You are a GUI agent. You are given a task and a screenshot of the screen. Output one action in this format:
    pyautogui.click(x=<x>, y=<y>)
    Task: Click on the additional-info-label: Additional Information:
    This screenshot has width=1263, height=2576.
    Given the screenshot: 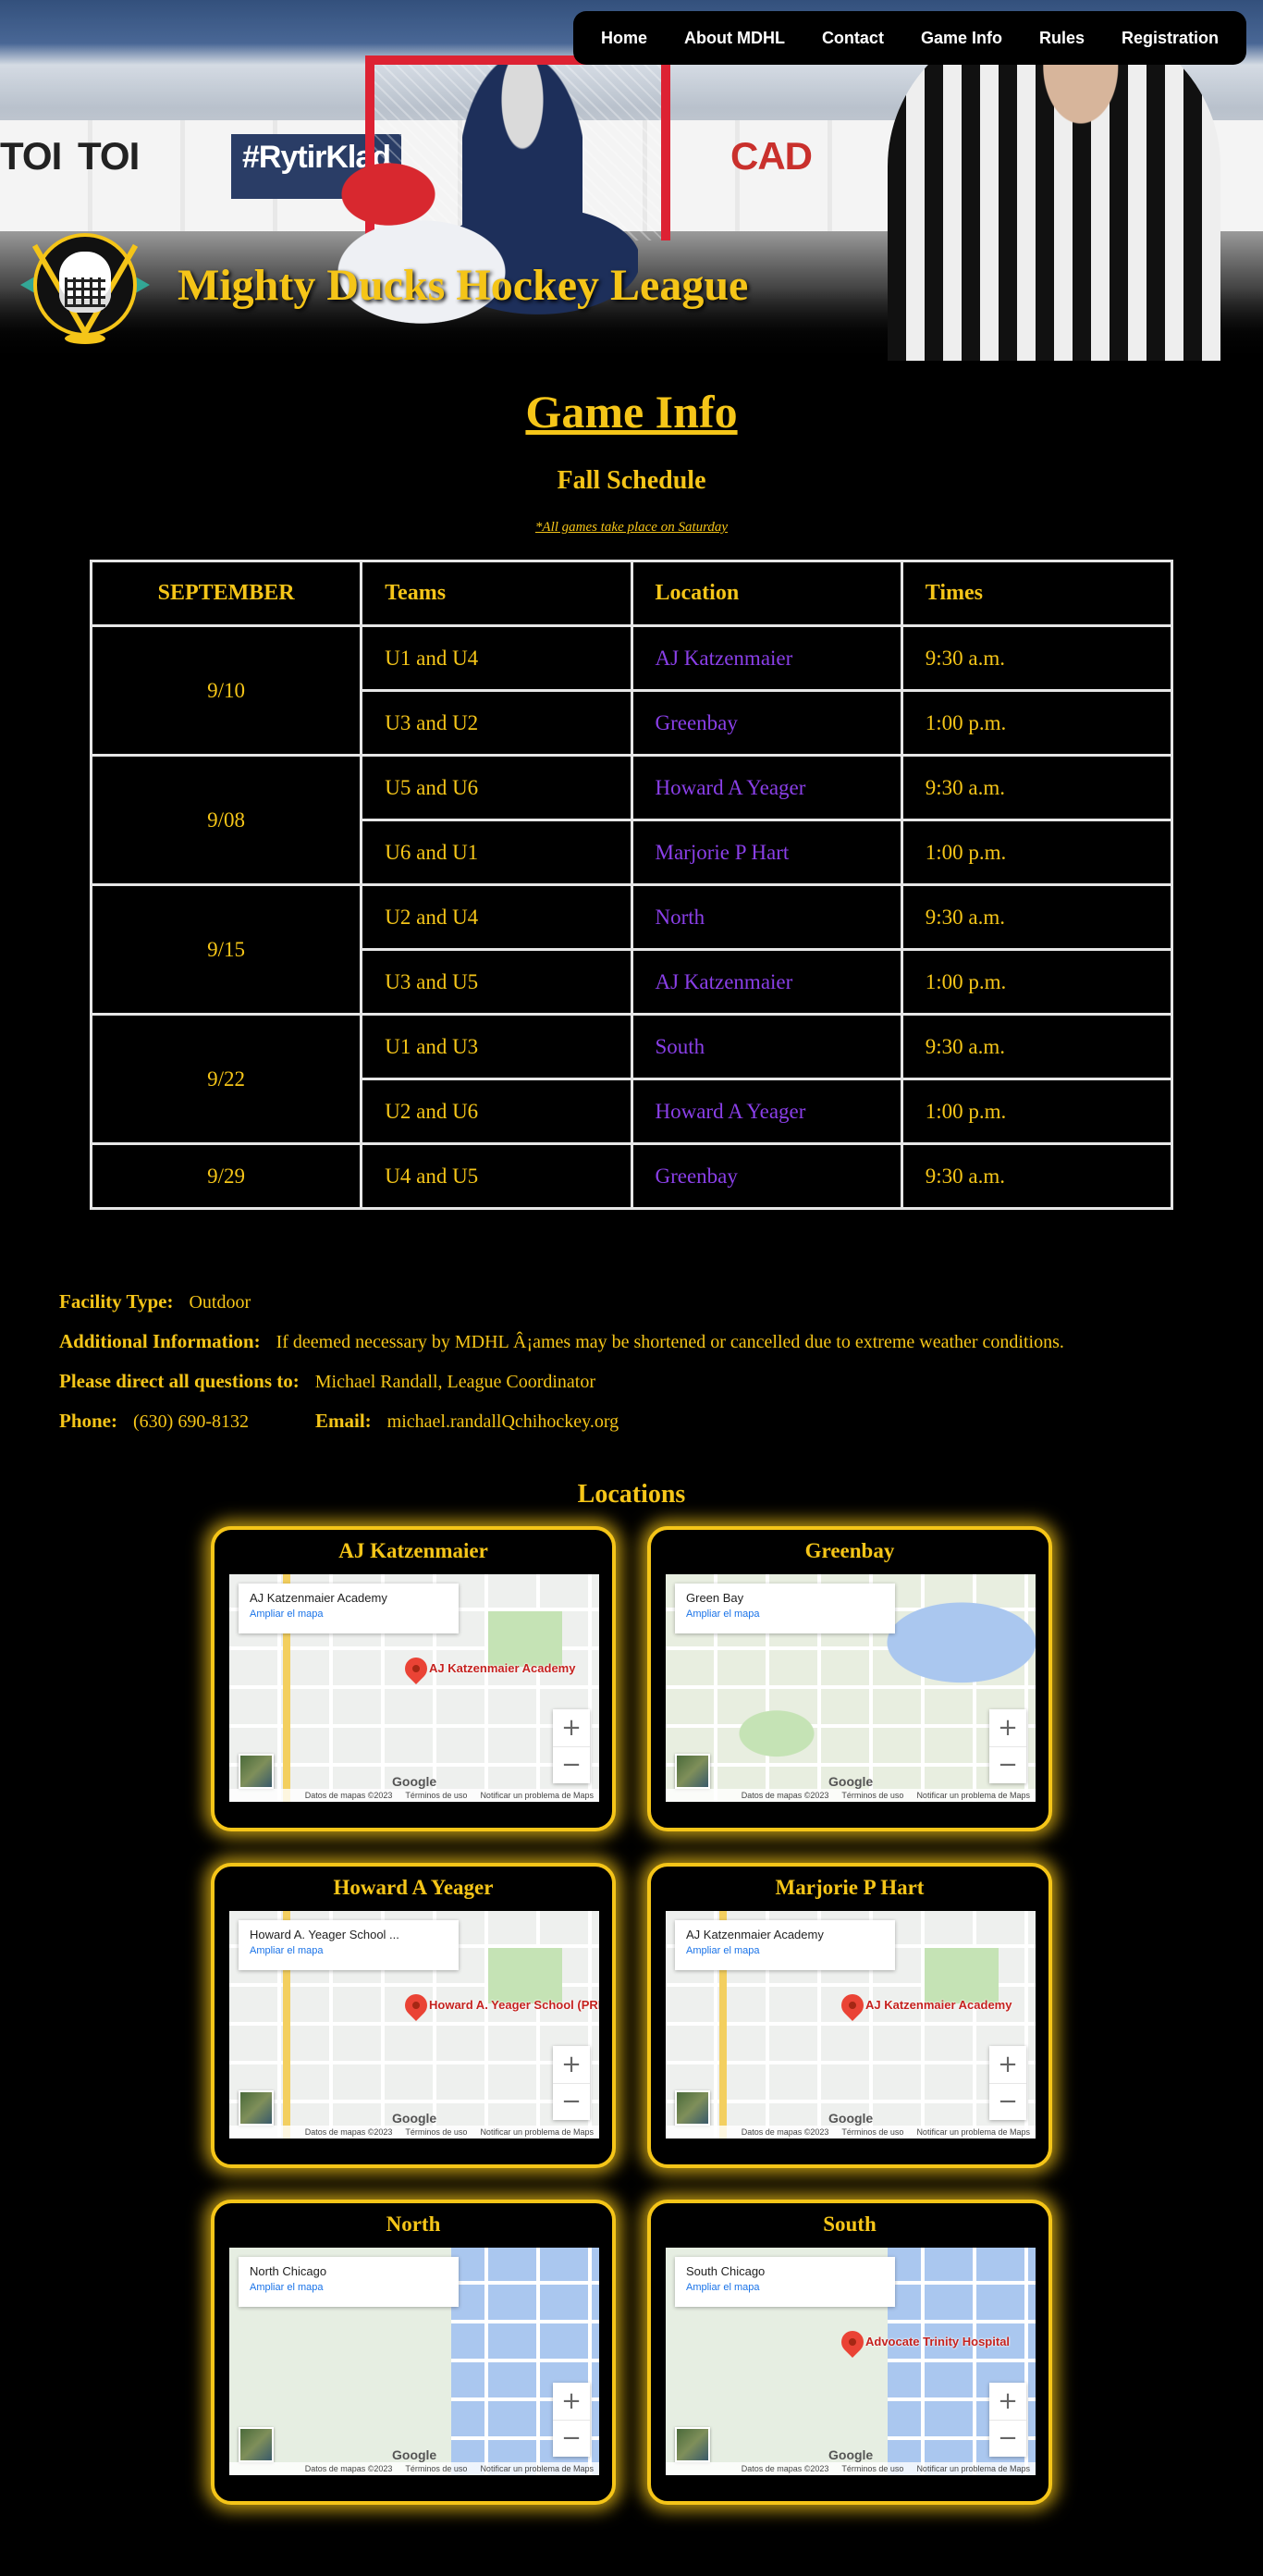 What is the action you would take?
    pyautogui.click(x=160, y=1341)
    